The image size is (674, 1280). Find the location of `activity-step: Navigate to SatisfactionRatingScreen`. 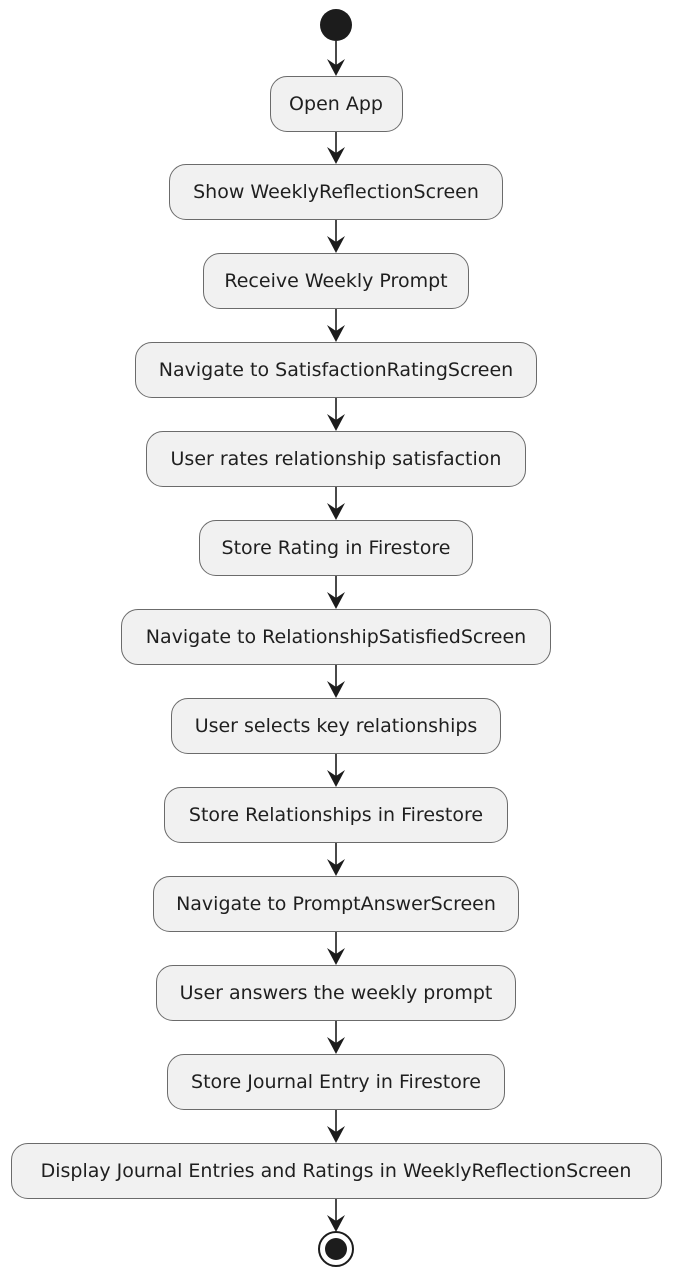

activity-step: Navigate to SatisfactionRatingScreen is located at coordinates (336, 370).